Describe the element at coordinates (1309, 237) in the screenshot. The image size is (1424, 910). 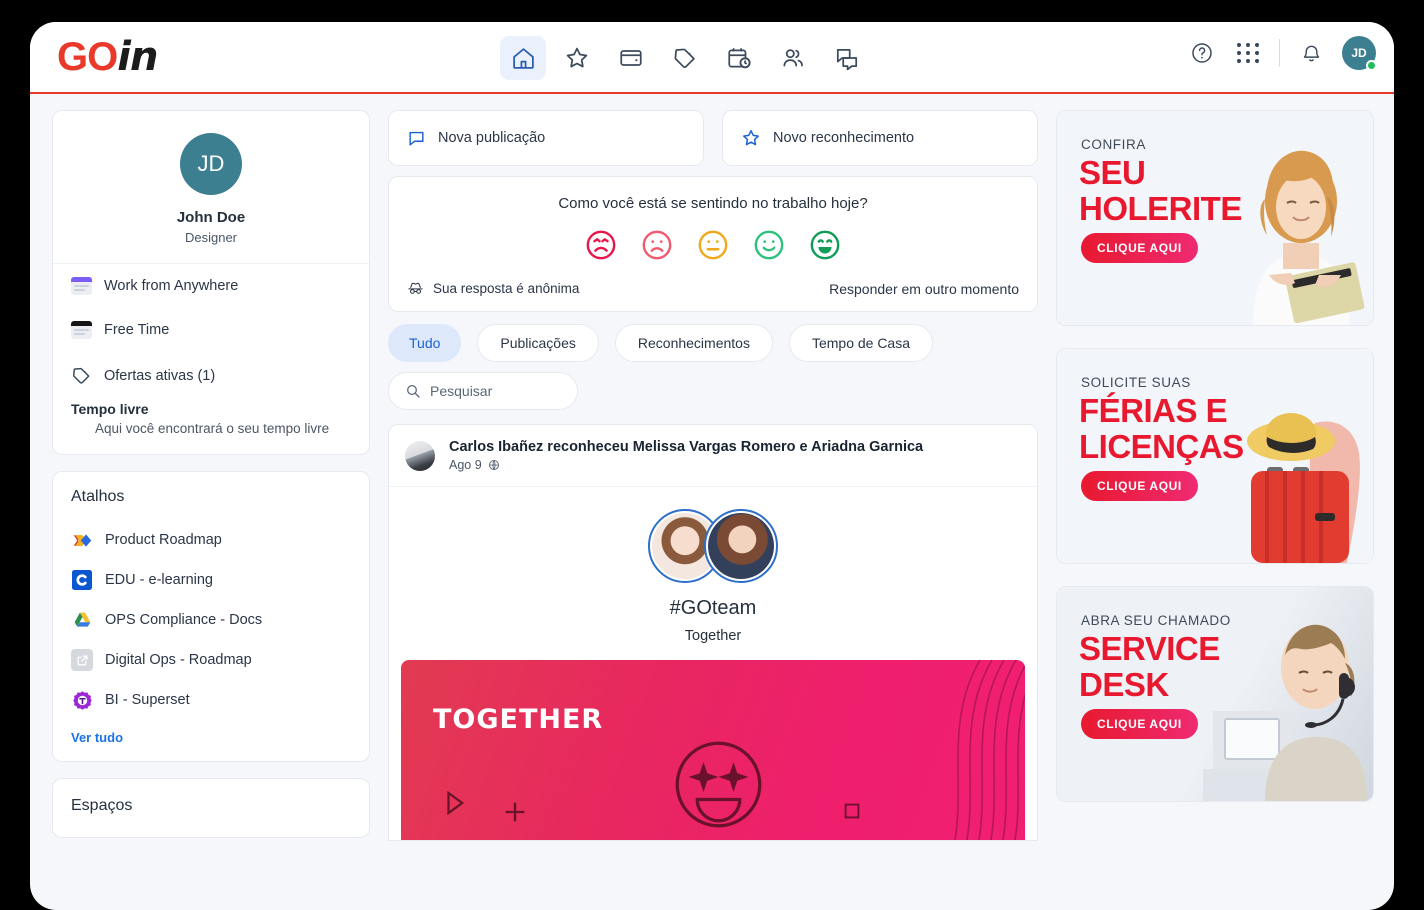
I see `woman-with-tablet-illustration` at that location.